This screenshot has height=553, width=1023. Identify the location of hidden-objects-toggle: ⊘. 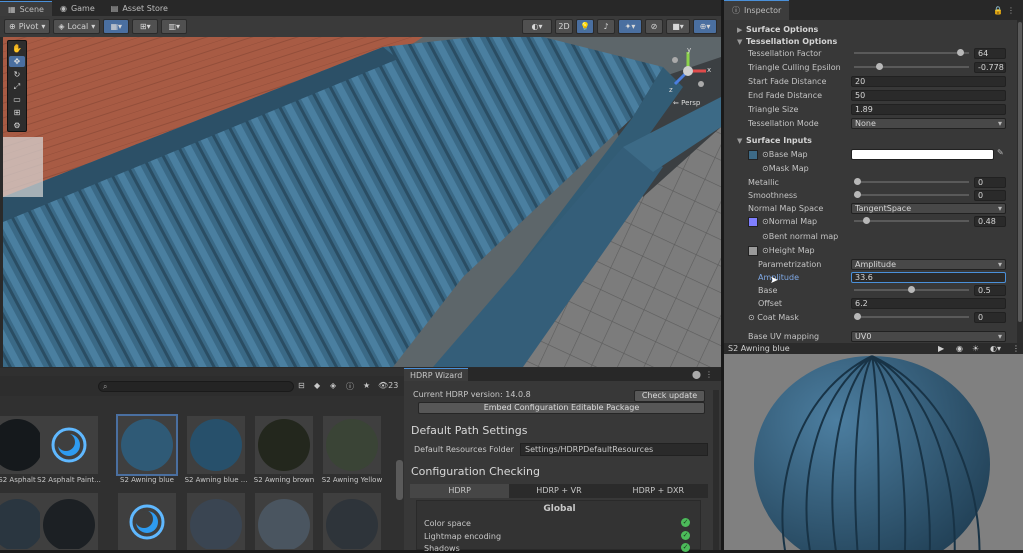
(654, 26).